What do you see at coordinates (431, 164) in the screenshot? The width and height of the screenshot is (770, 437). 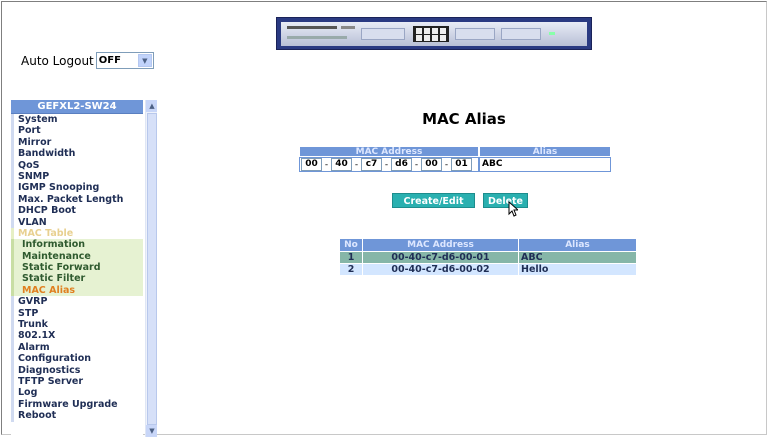 I see `mac-octet-5: 00` at bounding box center [431, 164].